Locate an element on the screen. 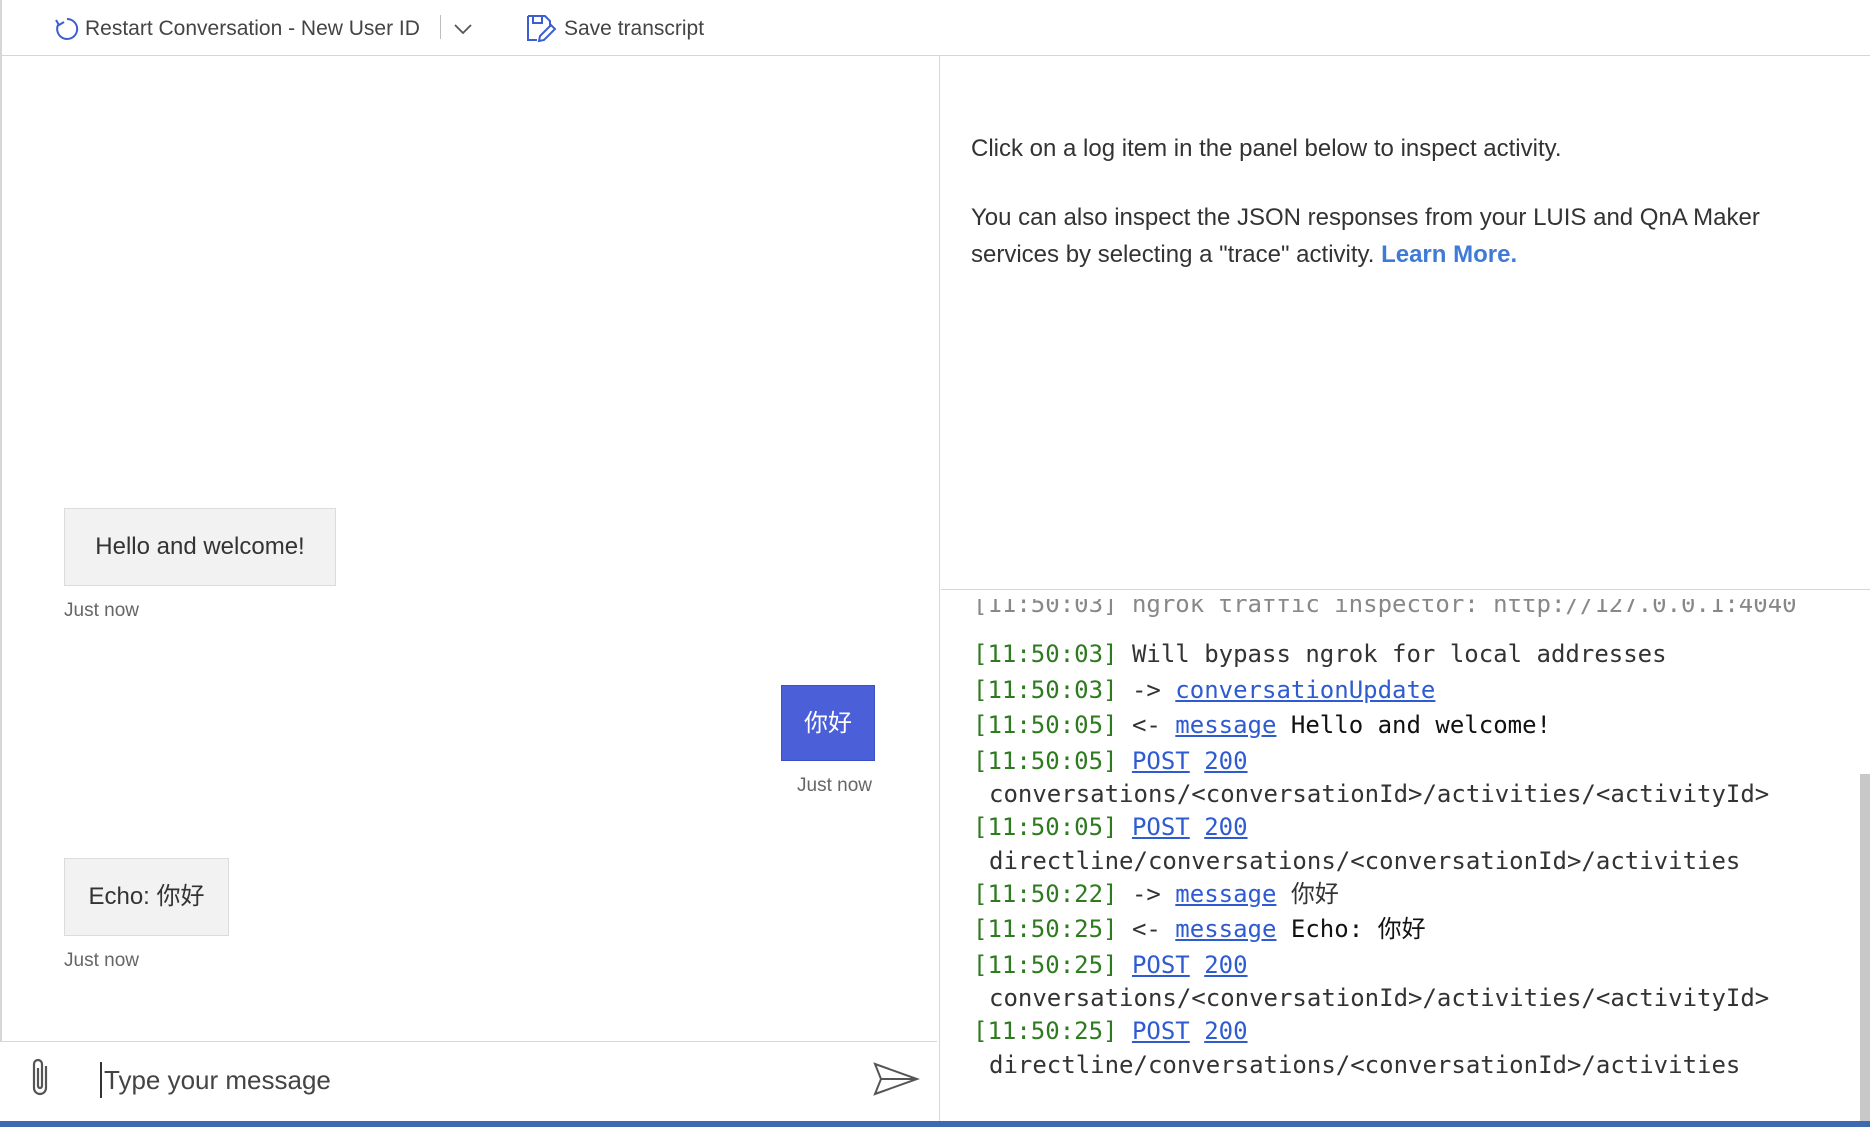  log-text: Will bypass ngrok for local addresses is located at coordinates (1392, 654).